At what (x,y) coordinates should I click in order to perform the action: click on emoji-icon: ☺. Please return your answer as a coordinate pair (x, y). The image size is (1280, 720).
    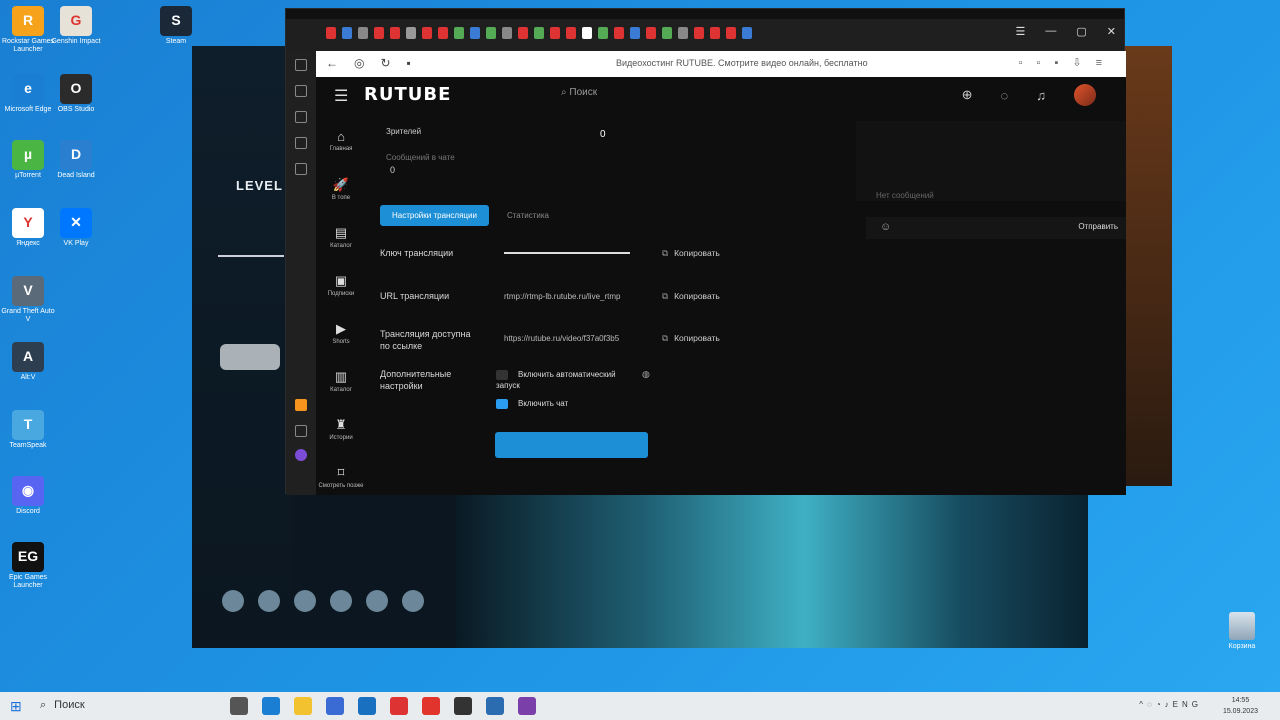
    Looking at the image, I should click on (885, 227).